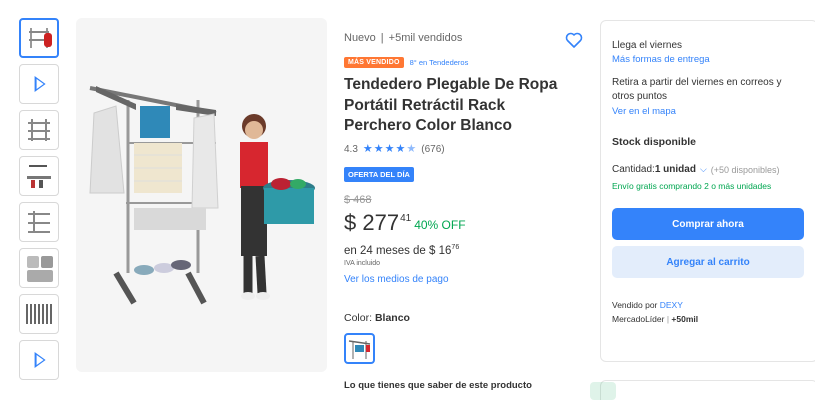 Image resolution: width=815 pixels, height=400 pixels. Describe the element at coordinates (709, 59) in the screenshot. I see `more-delivery-link: Más formas de entrega` at that location.